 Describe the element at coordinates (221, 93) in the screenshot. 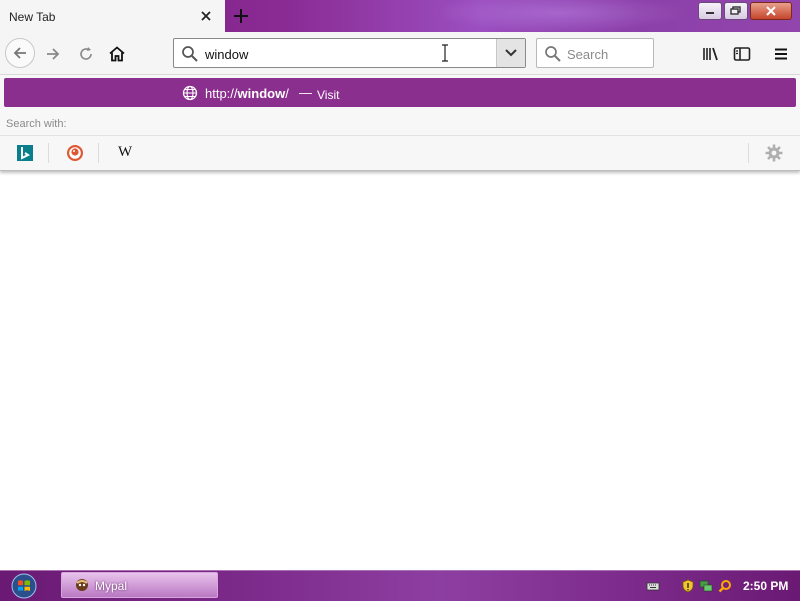

I see `result-url-prefix: http://` at that location.